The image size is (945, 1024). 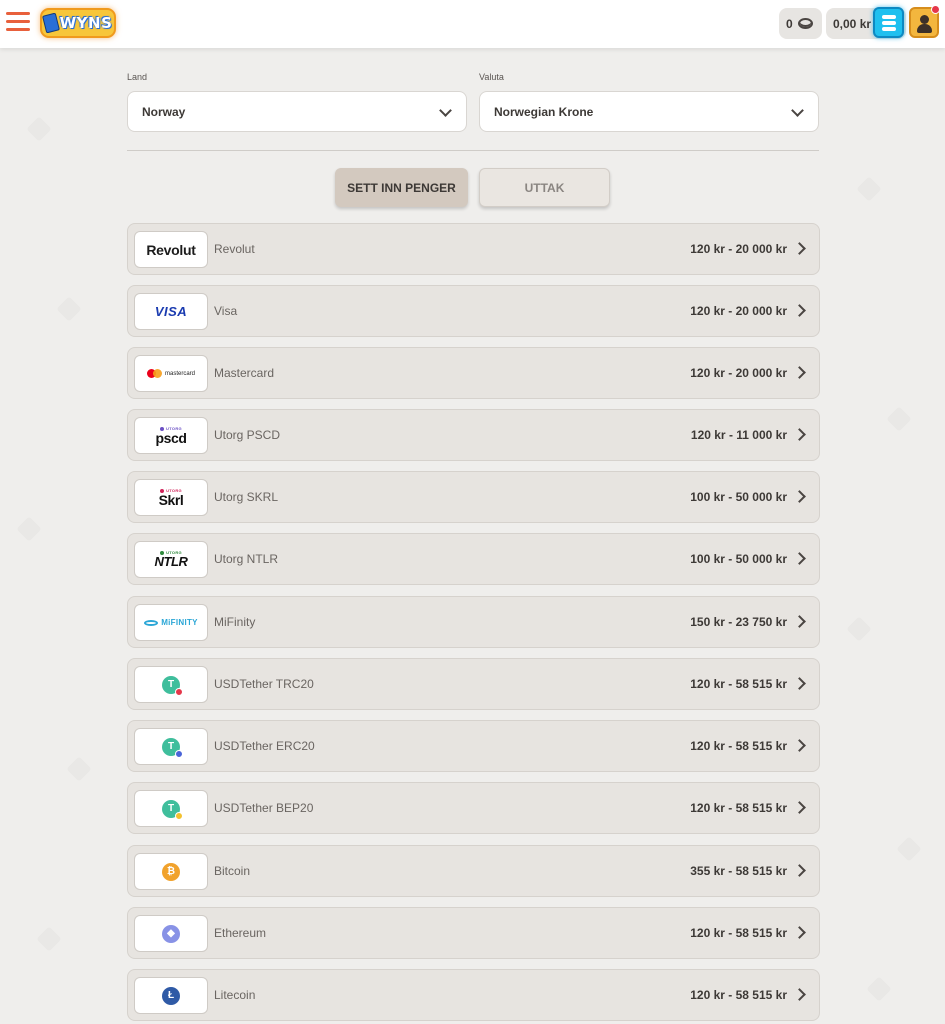 What do you see at coordinates (151, 622) in the screenshot?
I see `mifinity-wave-icon` at bounding box center [151, 622].